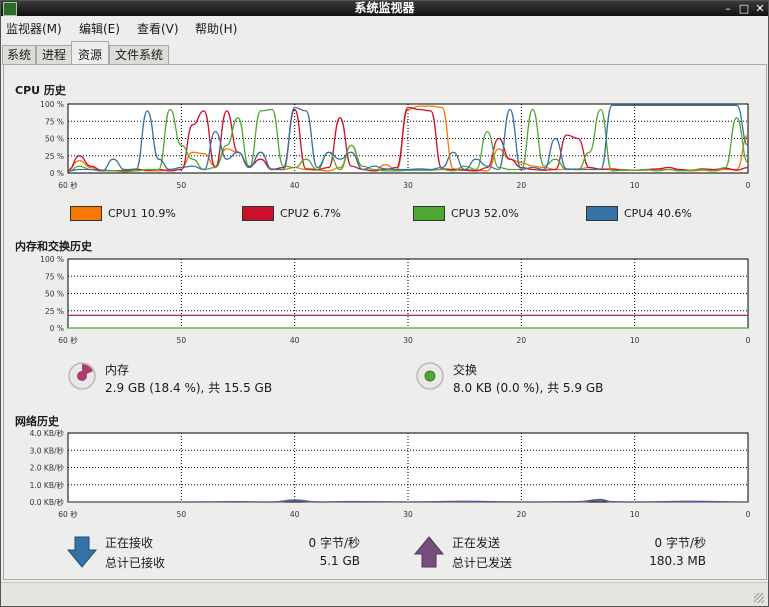 This screenshot has height=607, width=769. I want to click on swap-value: 8.0 KB (0.0 %), 共 5.9 GB, so click(528, 388).